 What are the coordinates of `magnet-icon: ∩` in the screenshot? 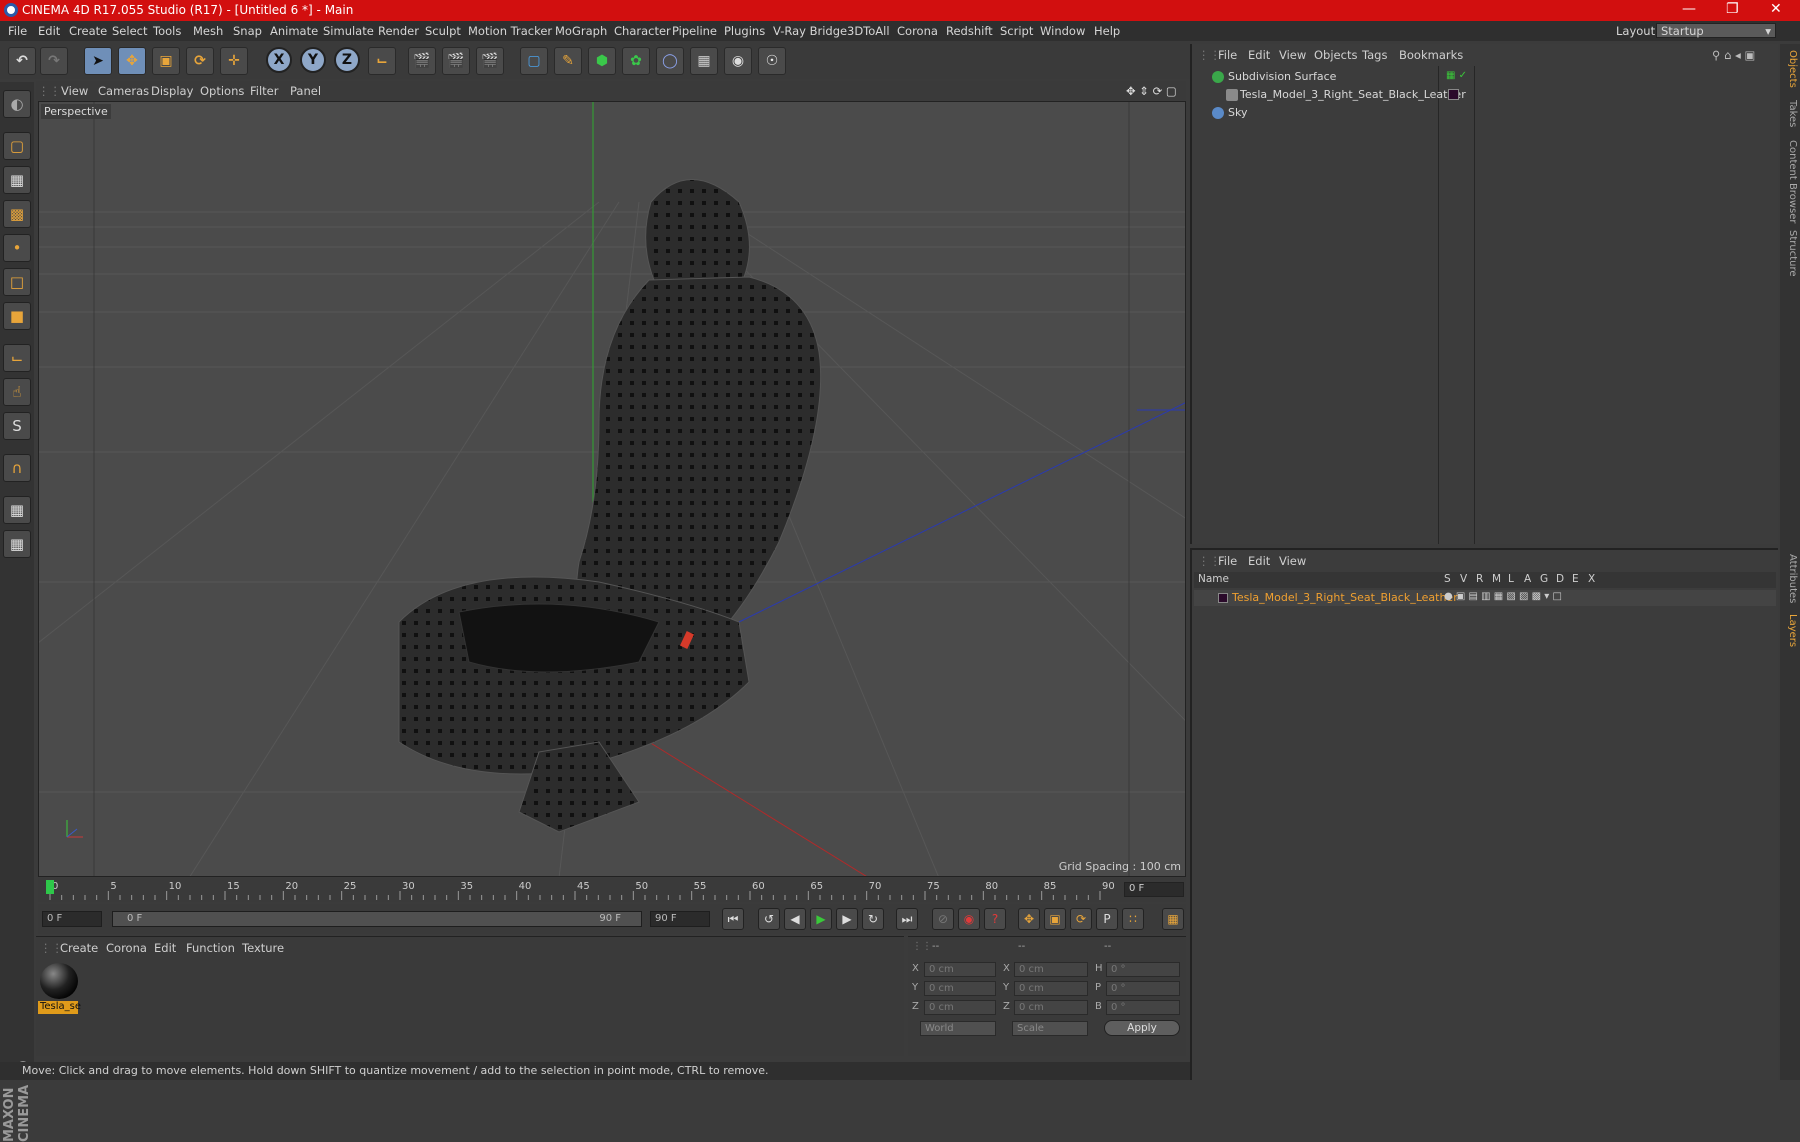 It's located at (17, 468).